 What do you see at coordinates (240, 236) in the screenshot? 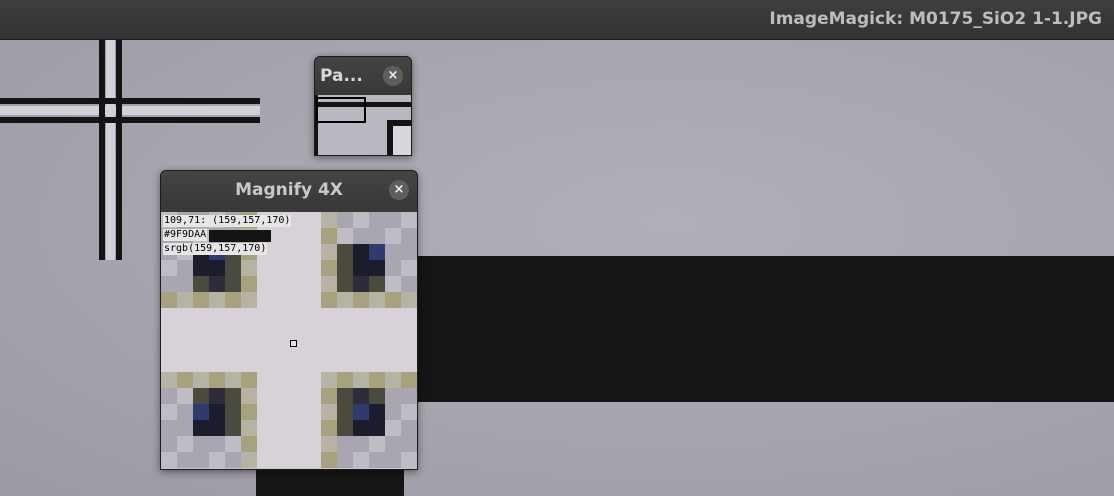
I see `pixel-color-swatch` at bounding box center [240, 236].